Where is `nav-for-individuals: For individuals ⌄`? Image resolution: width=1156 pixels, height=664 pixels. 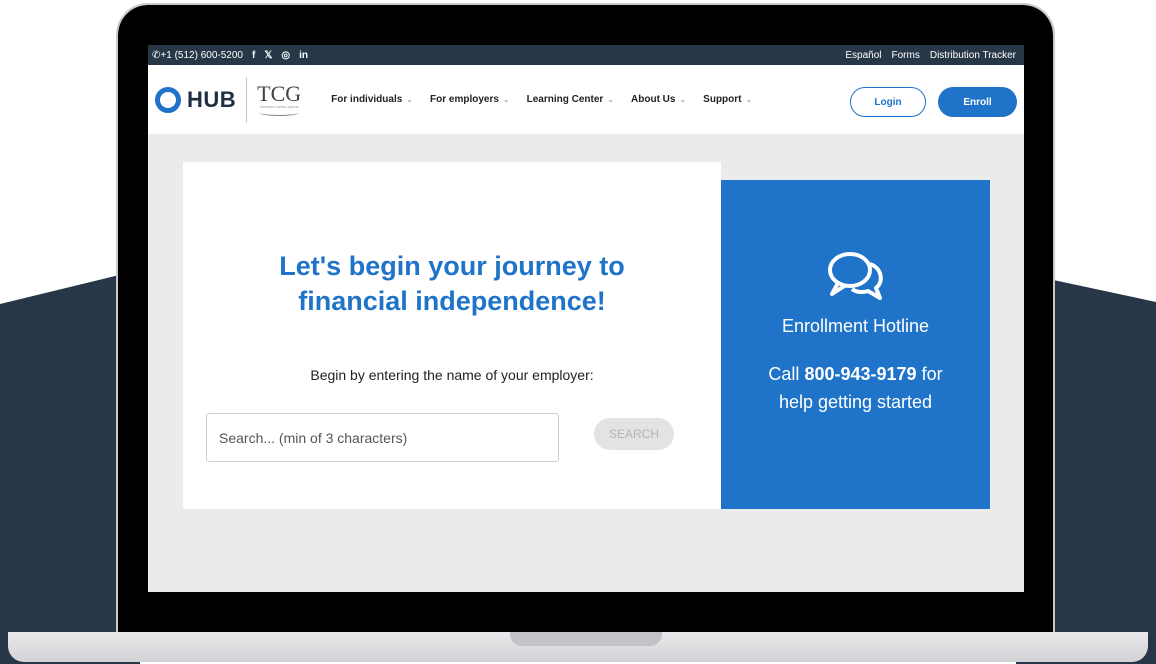 nav-for-individuals: For individuals ⌄ is located at coordinates (372, 99).